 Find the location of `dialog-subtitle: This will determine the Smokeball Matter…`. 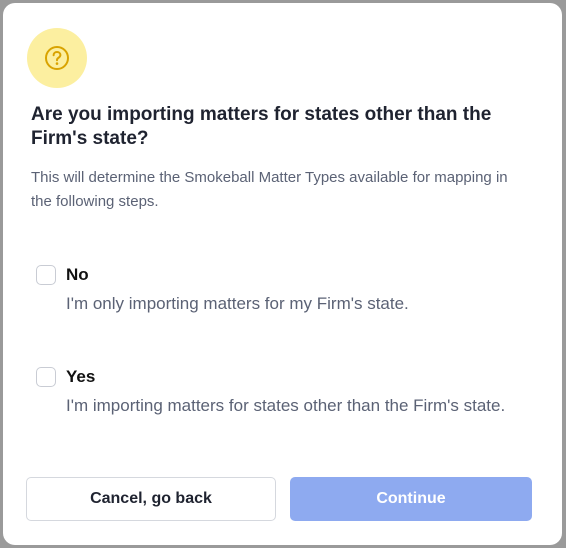

dialog-subtitle: This will determine the Smokeball Matter… is located at coordinates (269, 189).